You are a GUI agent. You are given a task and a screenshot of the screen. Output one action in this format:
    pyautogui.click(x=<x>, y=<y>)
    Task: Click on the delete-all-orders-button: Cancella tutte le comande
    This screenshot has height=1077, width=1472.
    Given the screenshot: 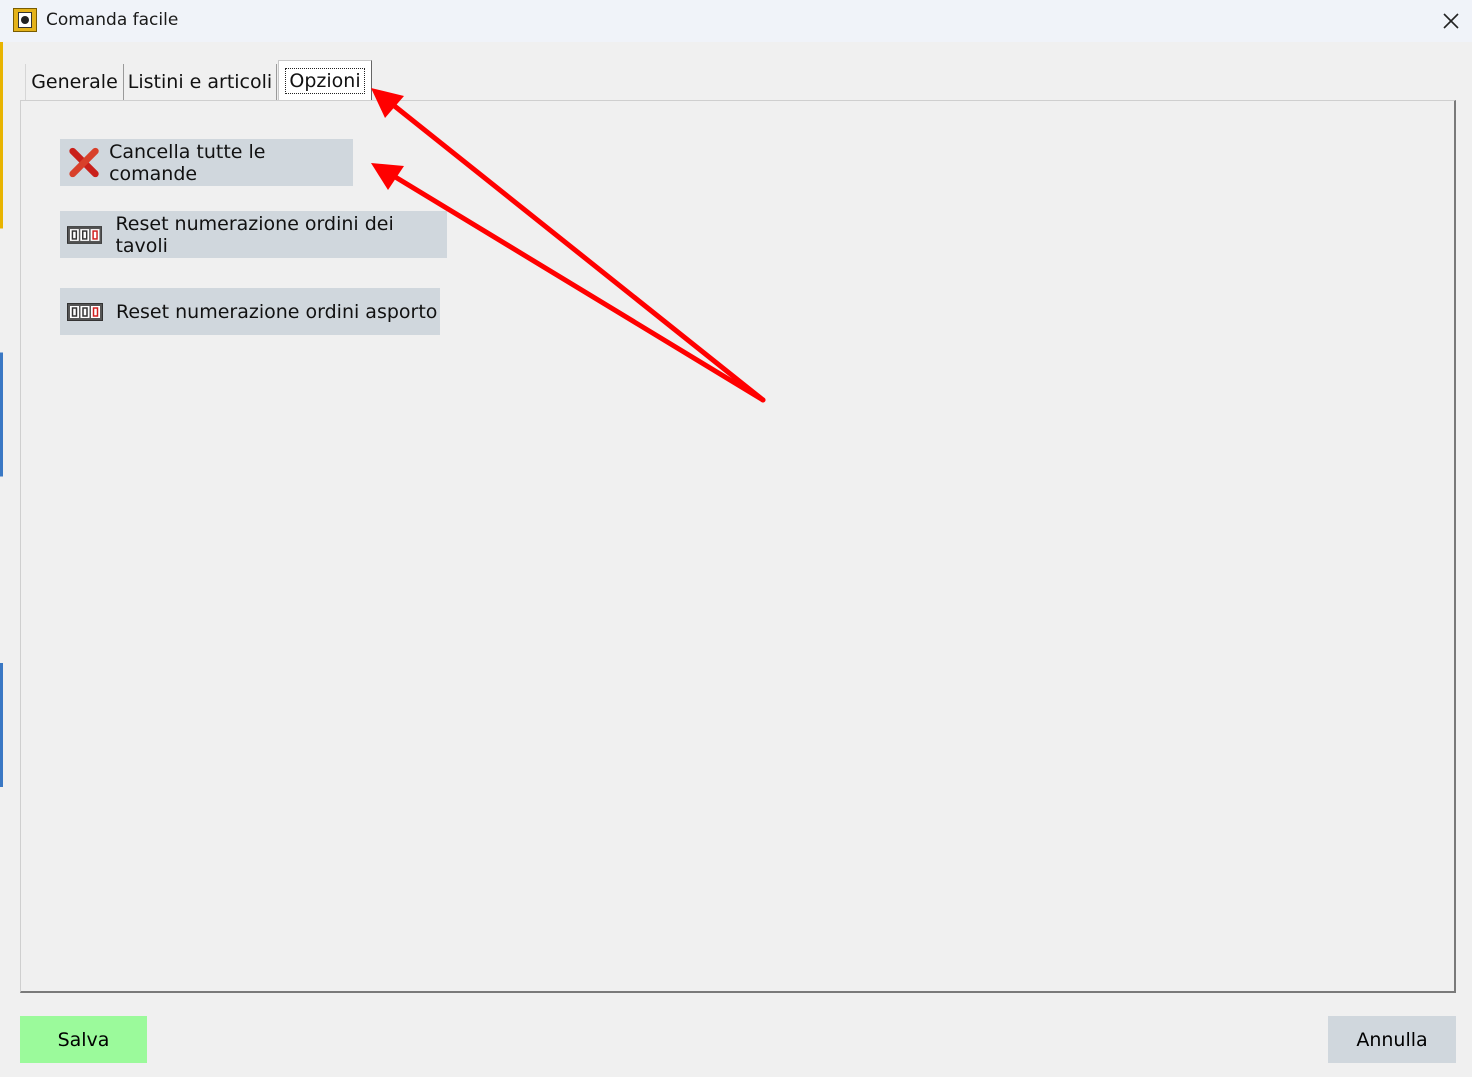 What is the action you would take?
    pyautogui.click(x=206, y=162)
    